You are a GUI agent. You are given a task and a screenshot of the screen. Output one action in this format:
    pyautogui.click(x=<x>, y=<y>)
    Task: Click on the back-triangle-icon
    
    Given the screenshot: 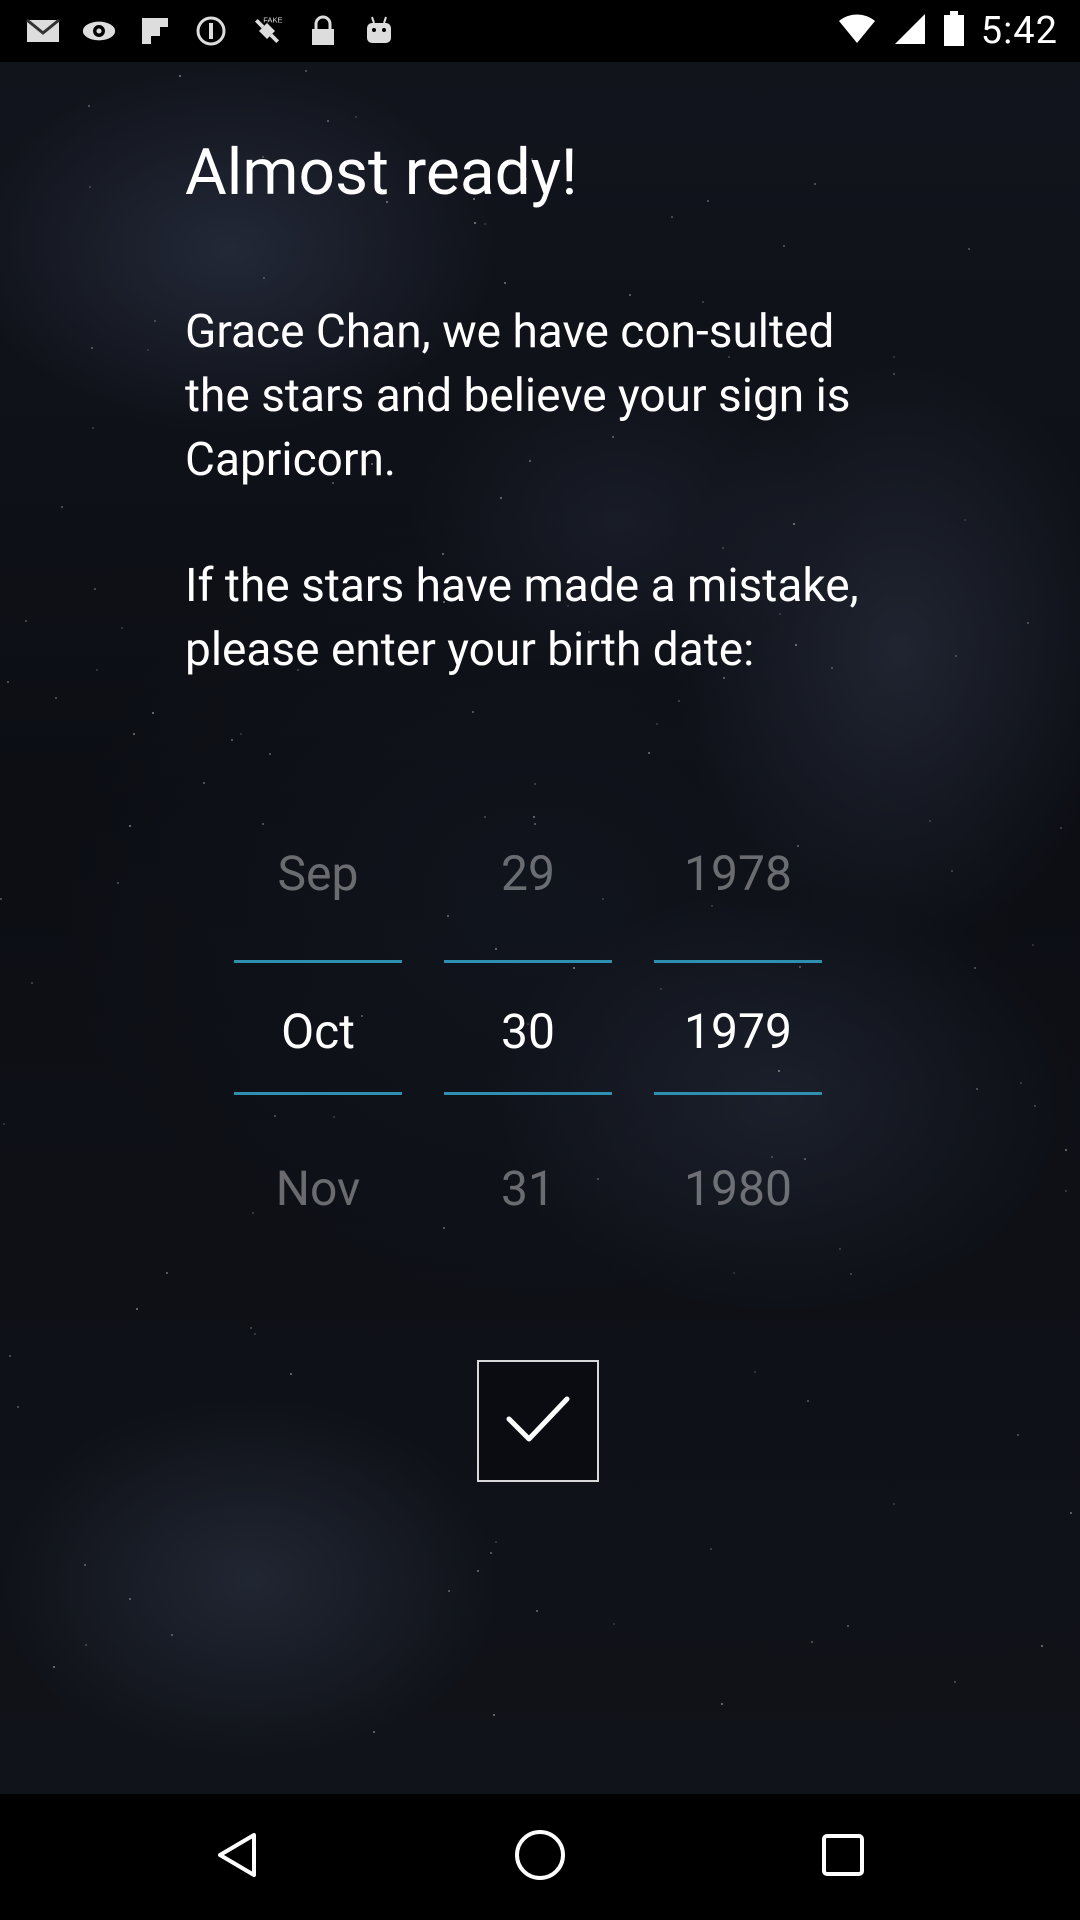 What is the action you would take?
    pyautogui.click(x=237, y=1857)
    